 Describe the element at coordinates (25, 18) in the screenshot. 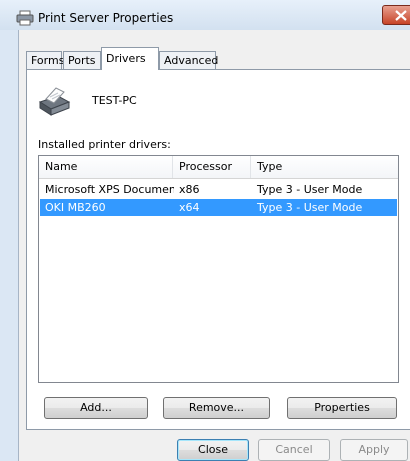

I see `printer-icon` at that location.